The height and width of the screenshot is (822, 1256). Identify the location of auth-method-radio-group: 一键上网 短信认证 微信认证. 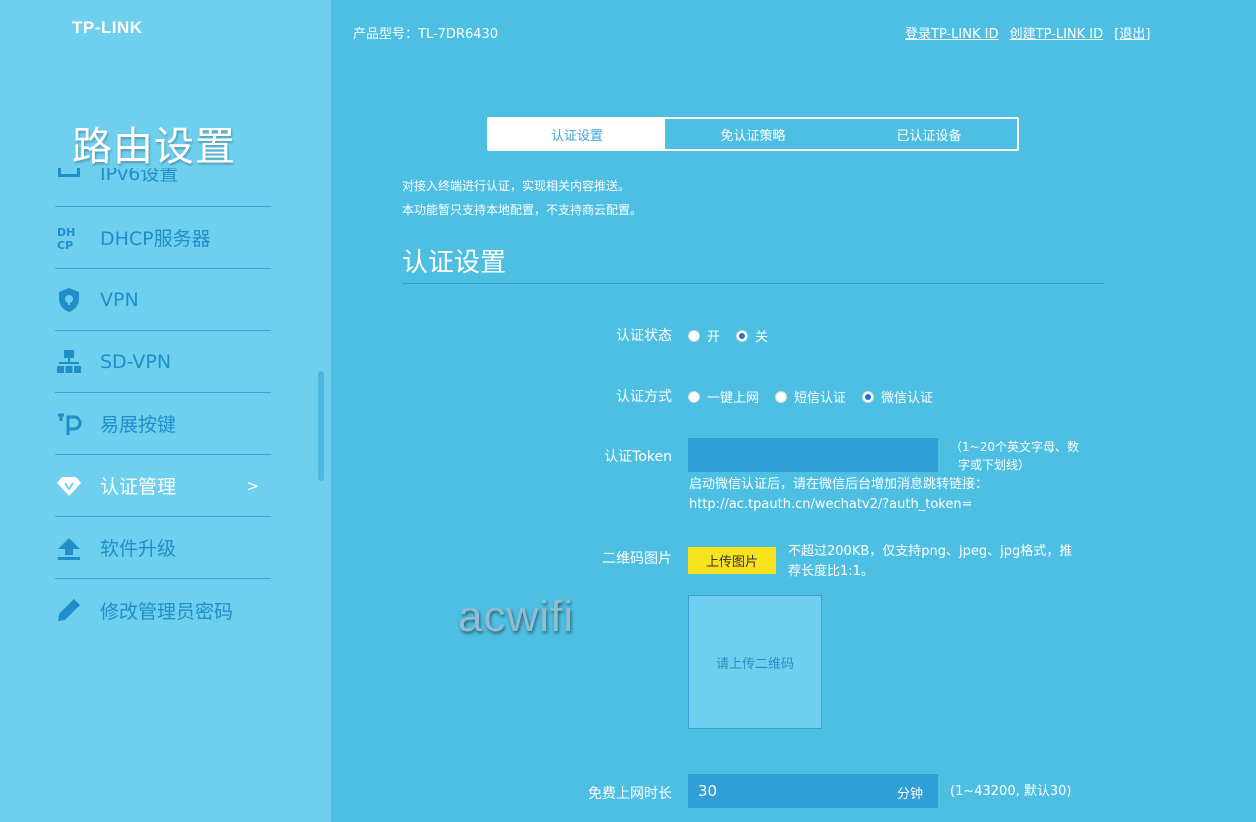
(818, 396).